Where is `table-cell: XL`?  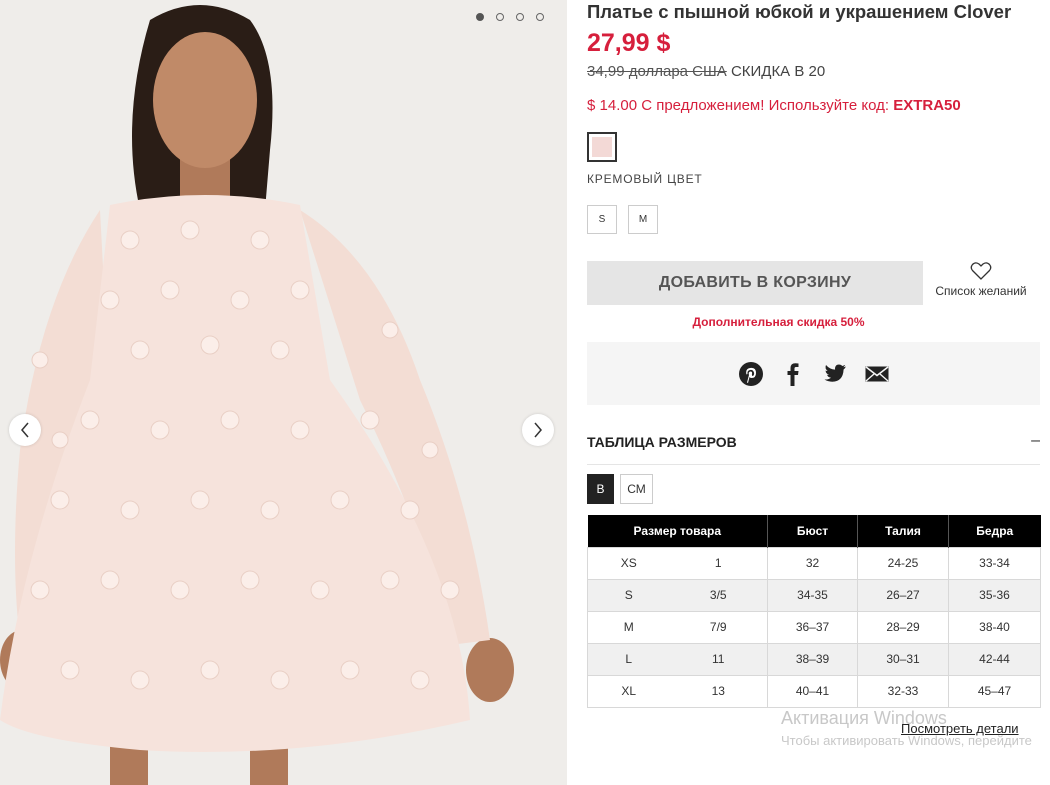
table-cell: XL is located at coordinates (628, 691).